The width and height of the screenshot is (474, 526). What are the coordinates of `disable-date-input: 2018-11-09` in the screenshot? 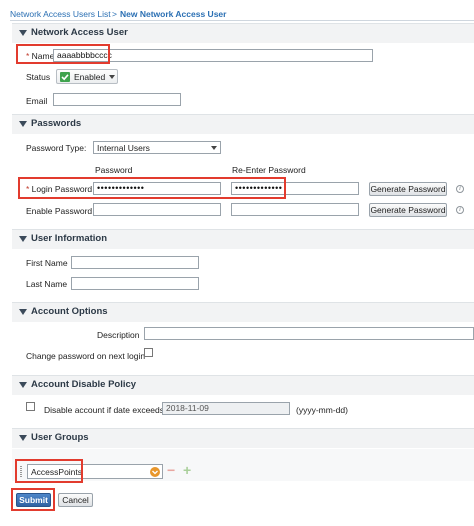 It's located at (226, 408).